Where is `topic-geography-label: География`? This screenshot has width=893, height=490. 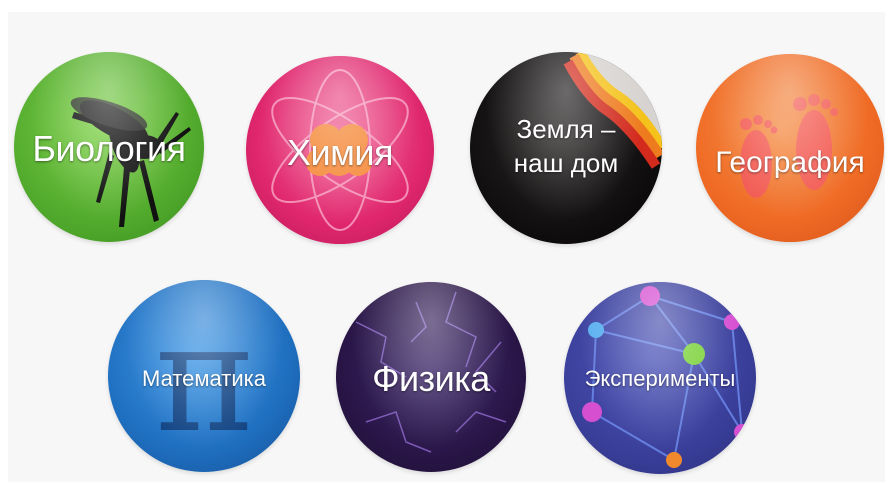
topic-geography-label: География is located at coordinates (790, 162).